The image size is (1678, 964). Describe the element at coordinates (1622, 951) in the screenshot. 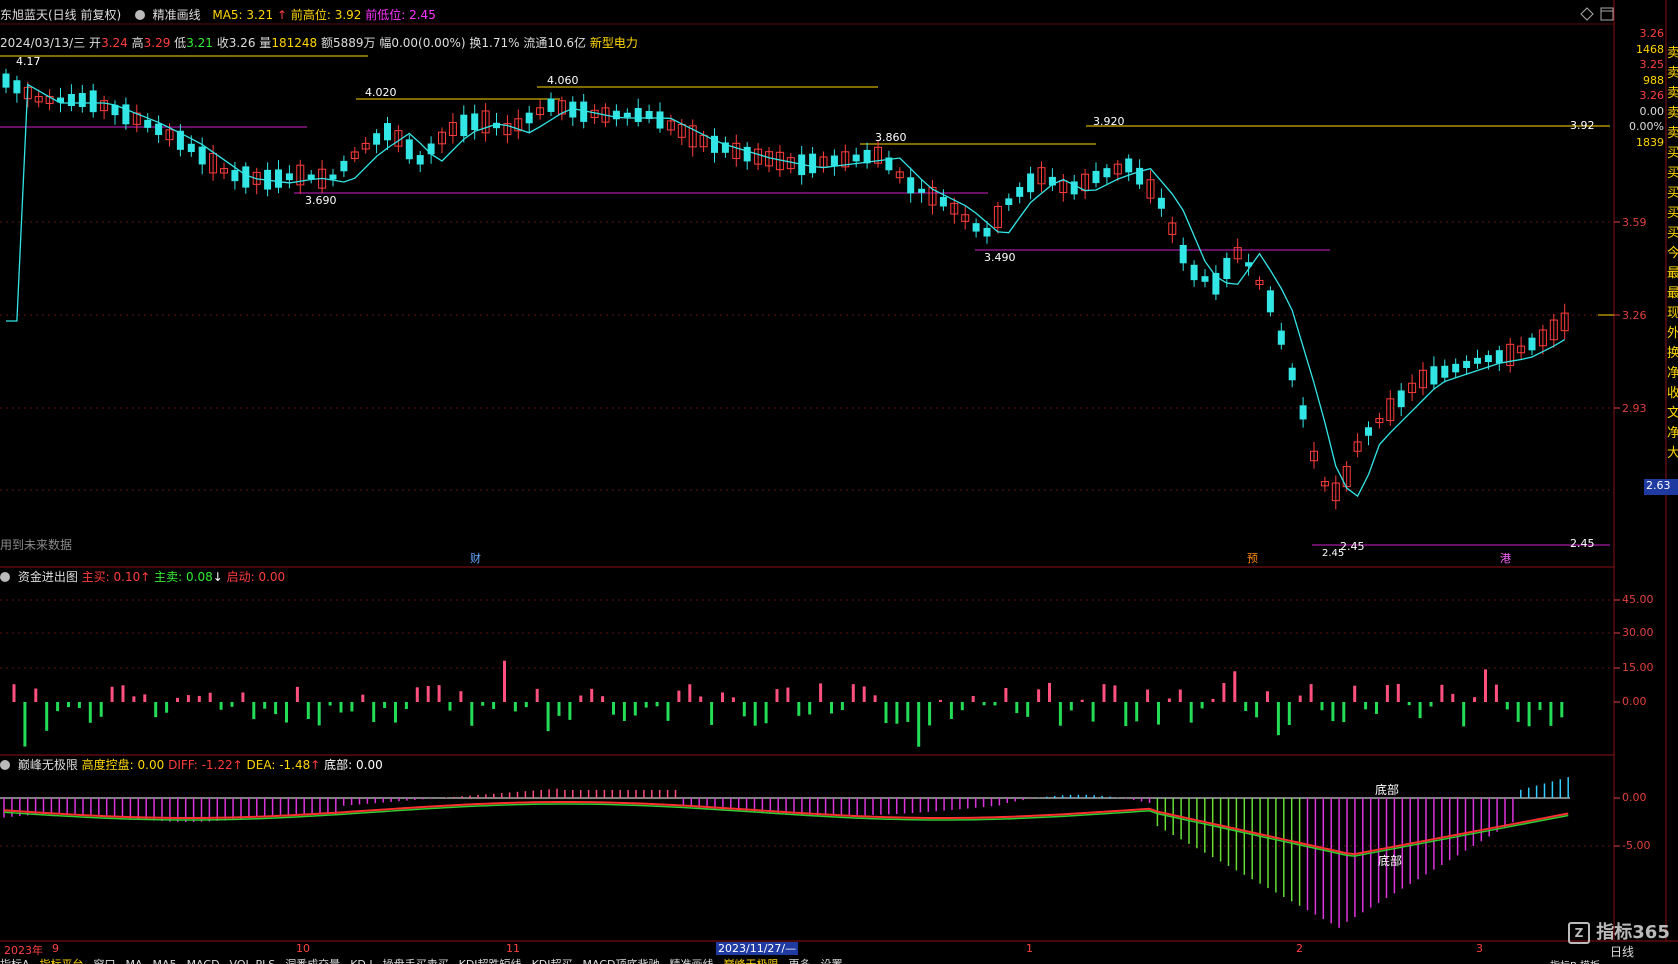

I see `period-daily-button: 日线` at that location.